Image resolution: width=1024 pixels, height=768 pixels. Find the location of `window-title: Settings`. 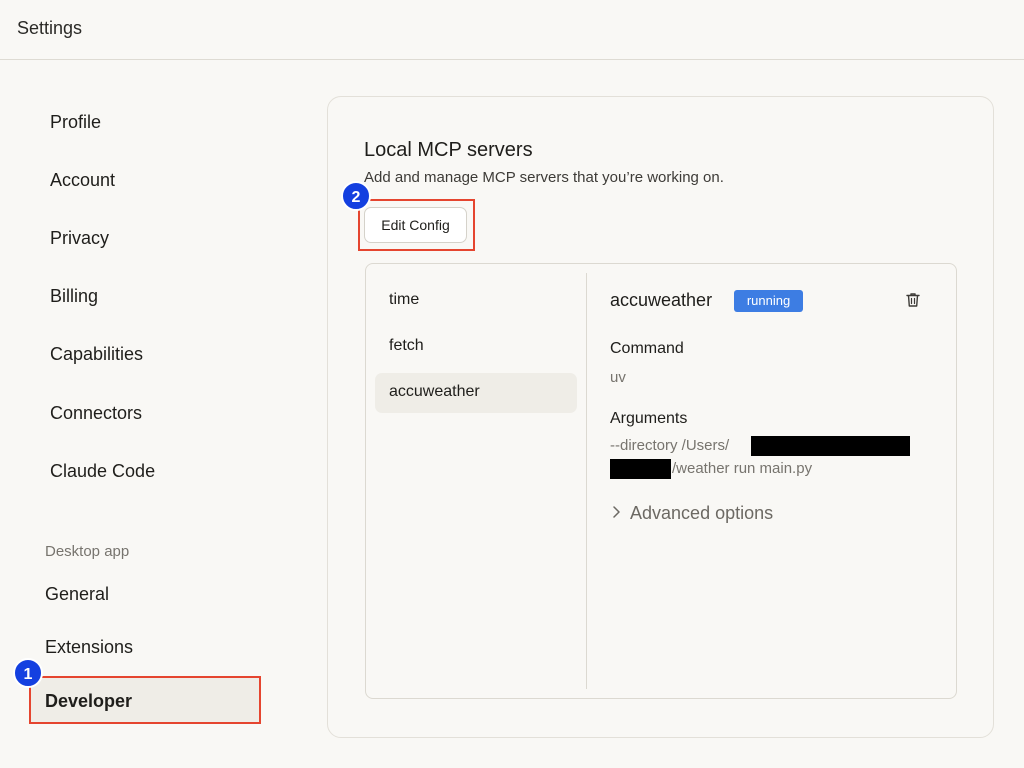

window-title: Settings is located at coordinates (50, 28).